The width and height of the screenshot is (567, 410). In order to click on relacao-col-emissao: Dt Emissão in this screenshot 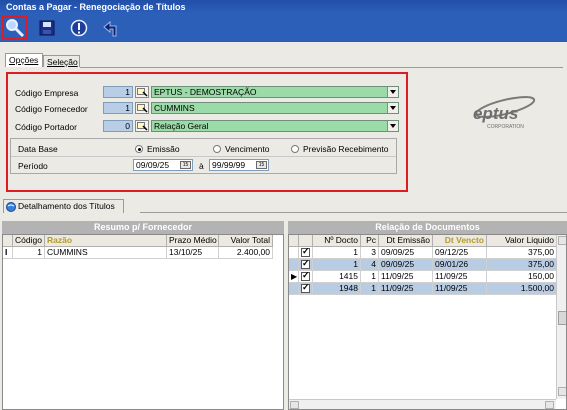, I will do `click(406, 241)`.